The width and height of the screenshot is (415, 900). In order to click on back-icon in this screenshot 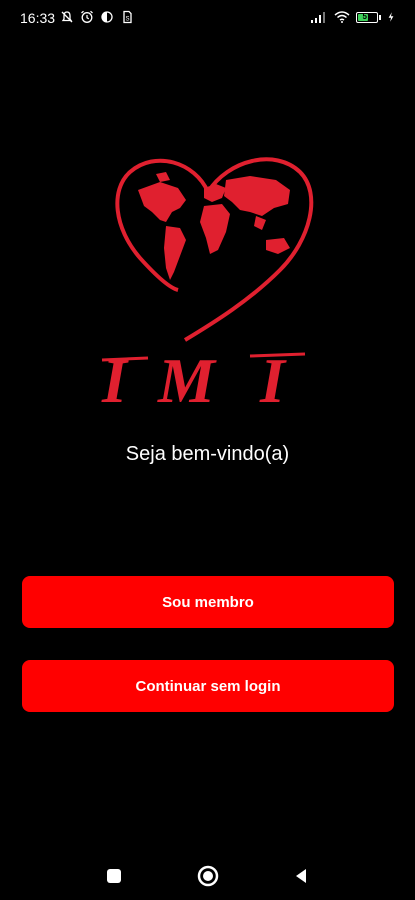, I will do `click(301, 876)`.